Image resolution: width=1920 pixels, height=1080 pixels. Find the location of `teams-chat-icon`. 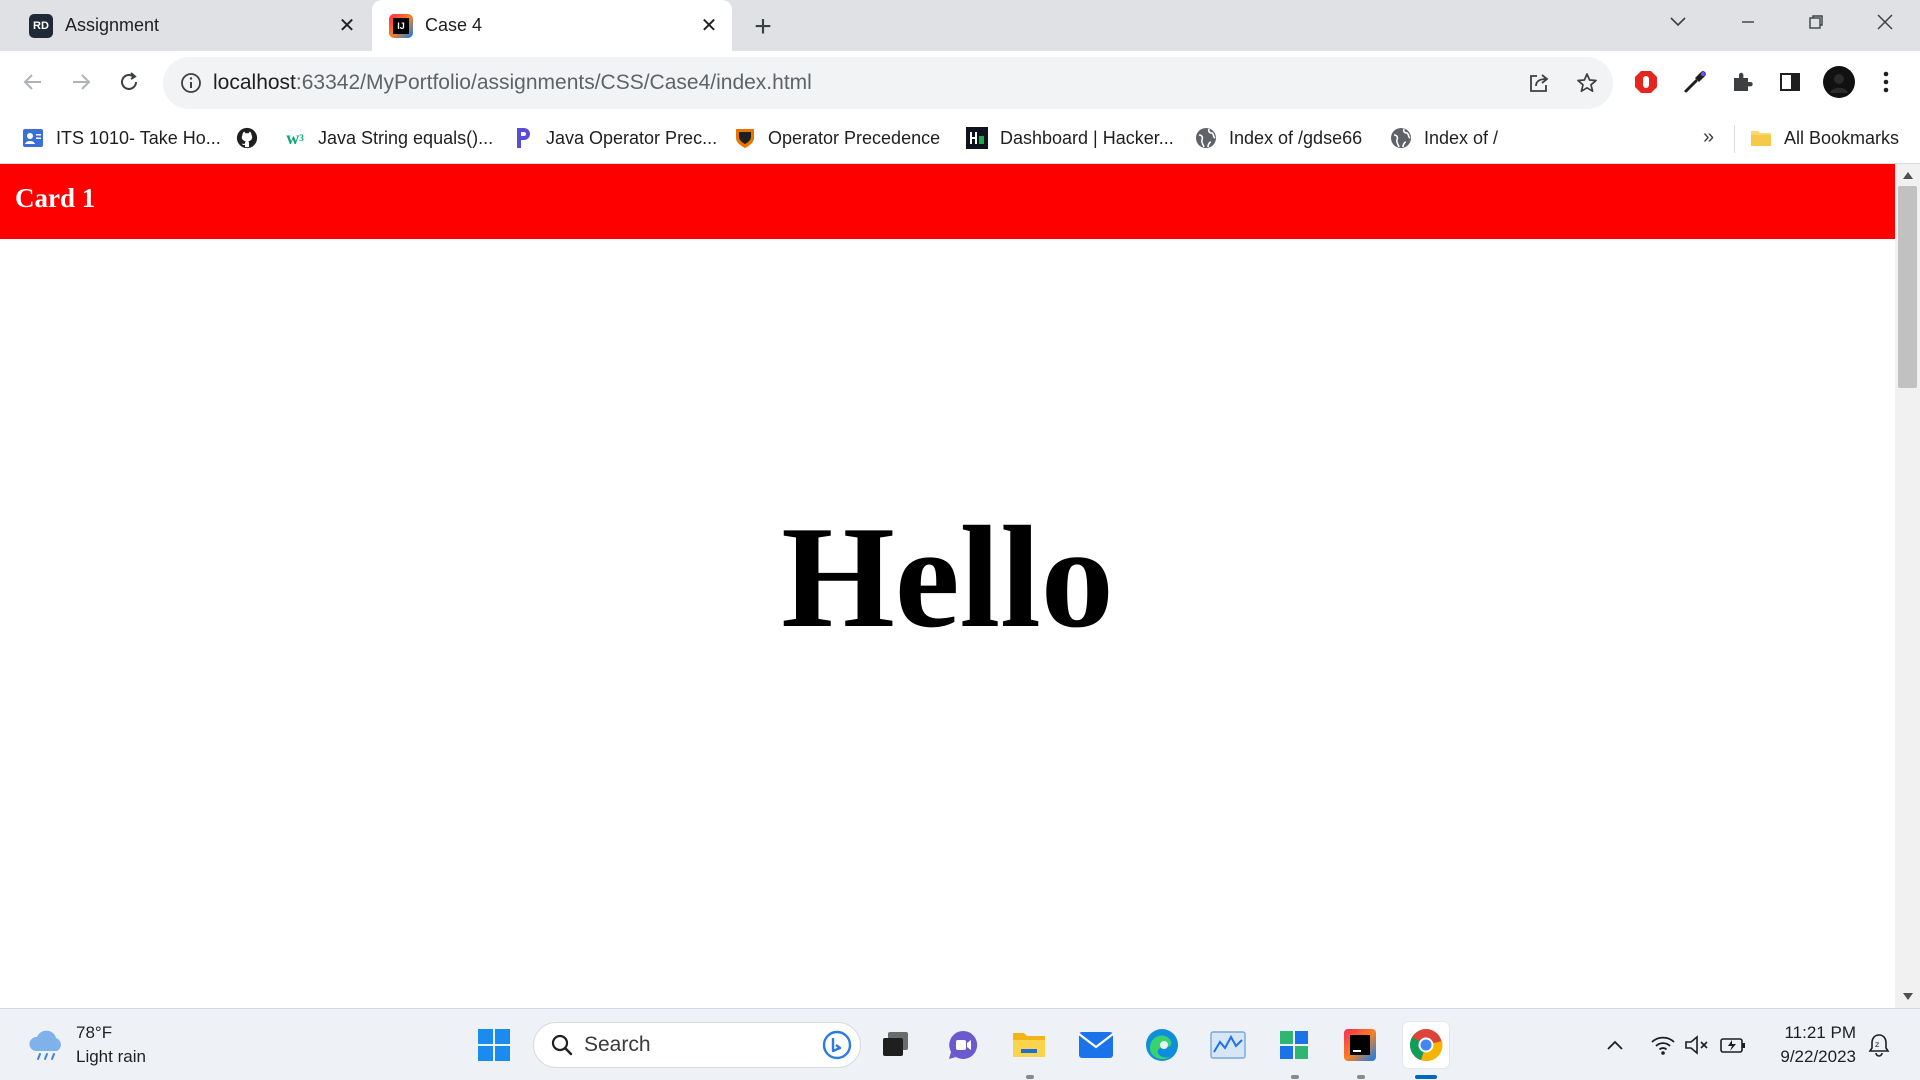

teams-chat-icon is located at coordinates (963, 1045).